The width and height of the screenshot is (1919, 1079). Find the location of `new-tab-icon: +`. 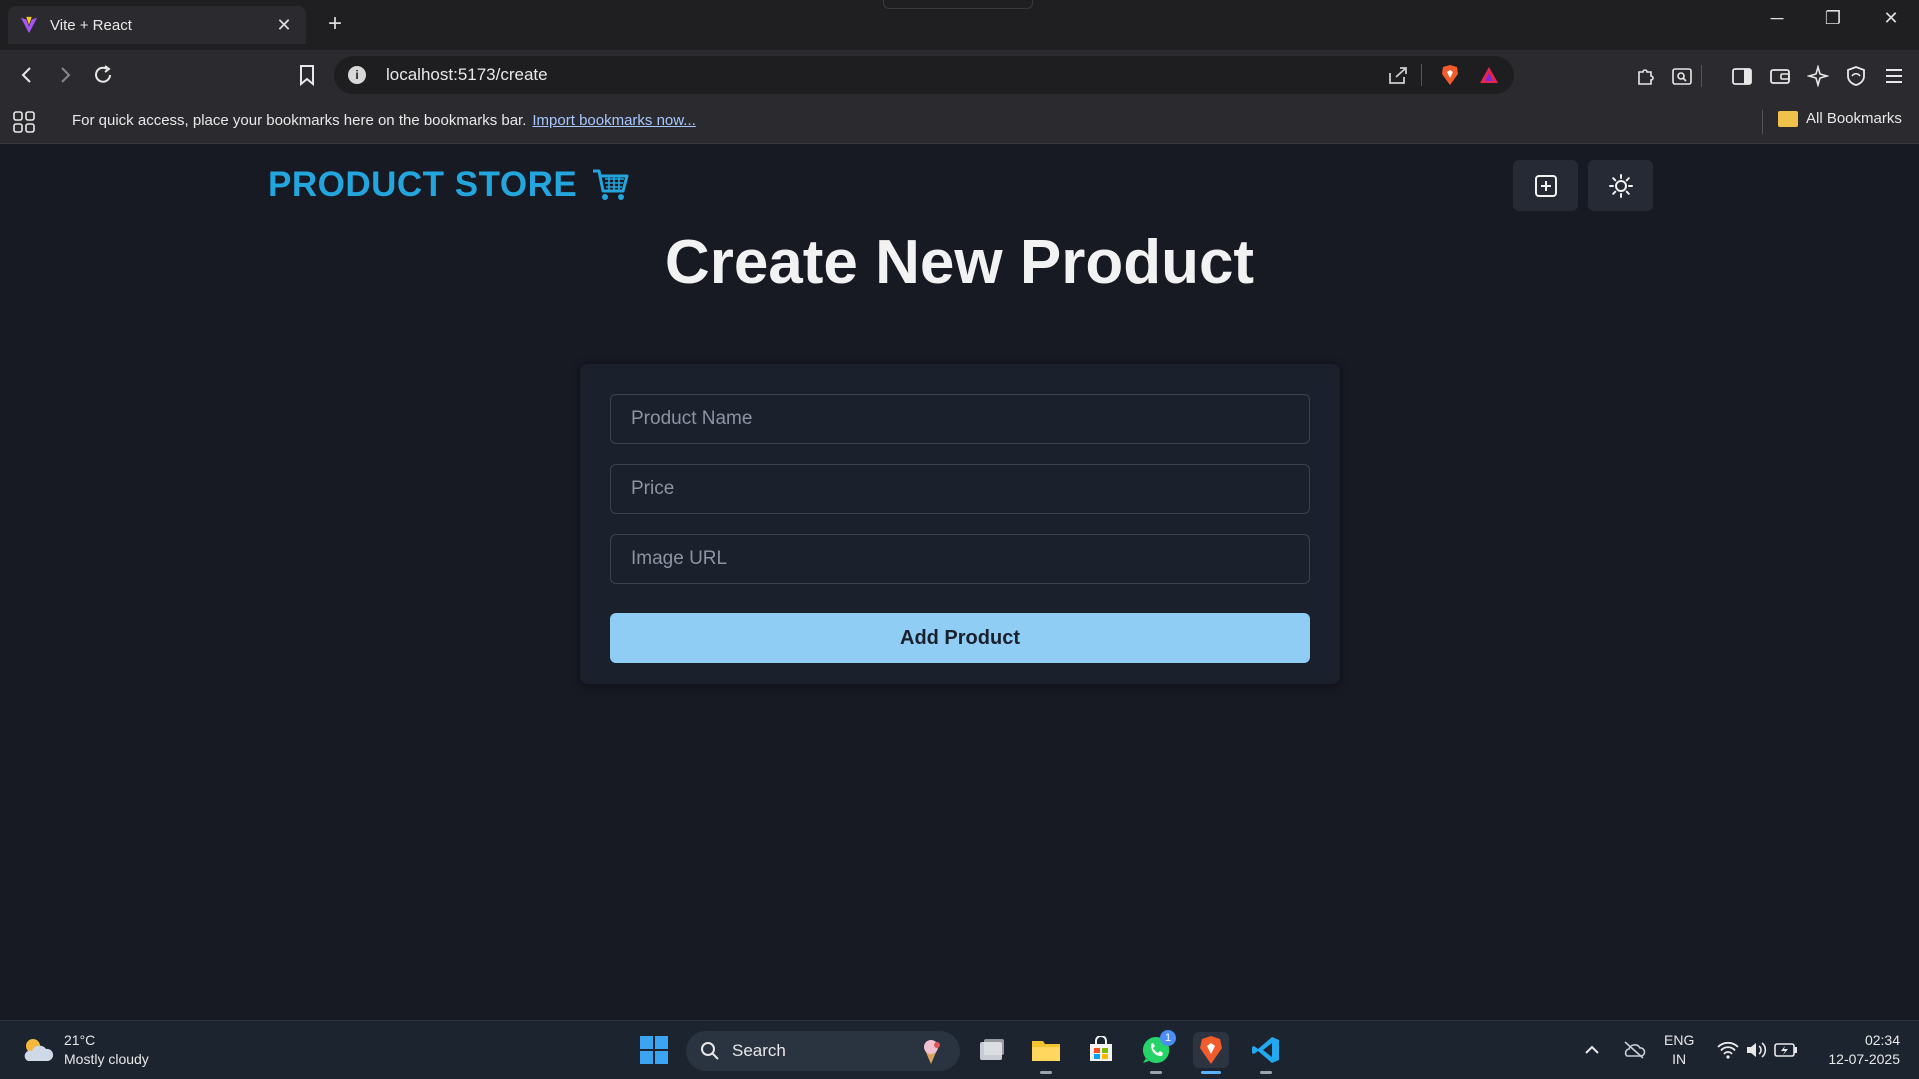

new-tab-icon: + is located at coordinates (335, 24).